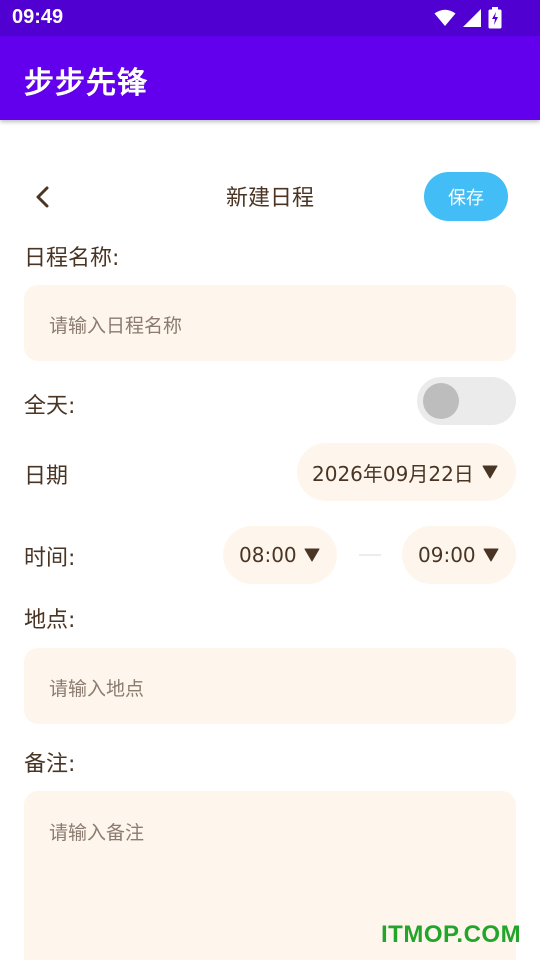  Describe the element at coordinates (466, 401) in the screenshot. I see `all-day-switch` at that location.